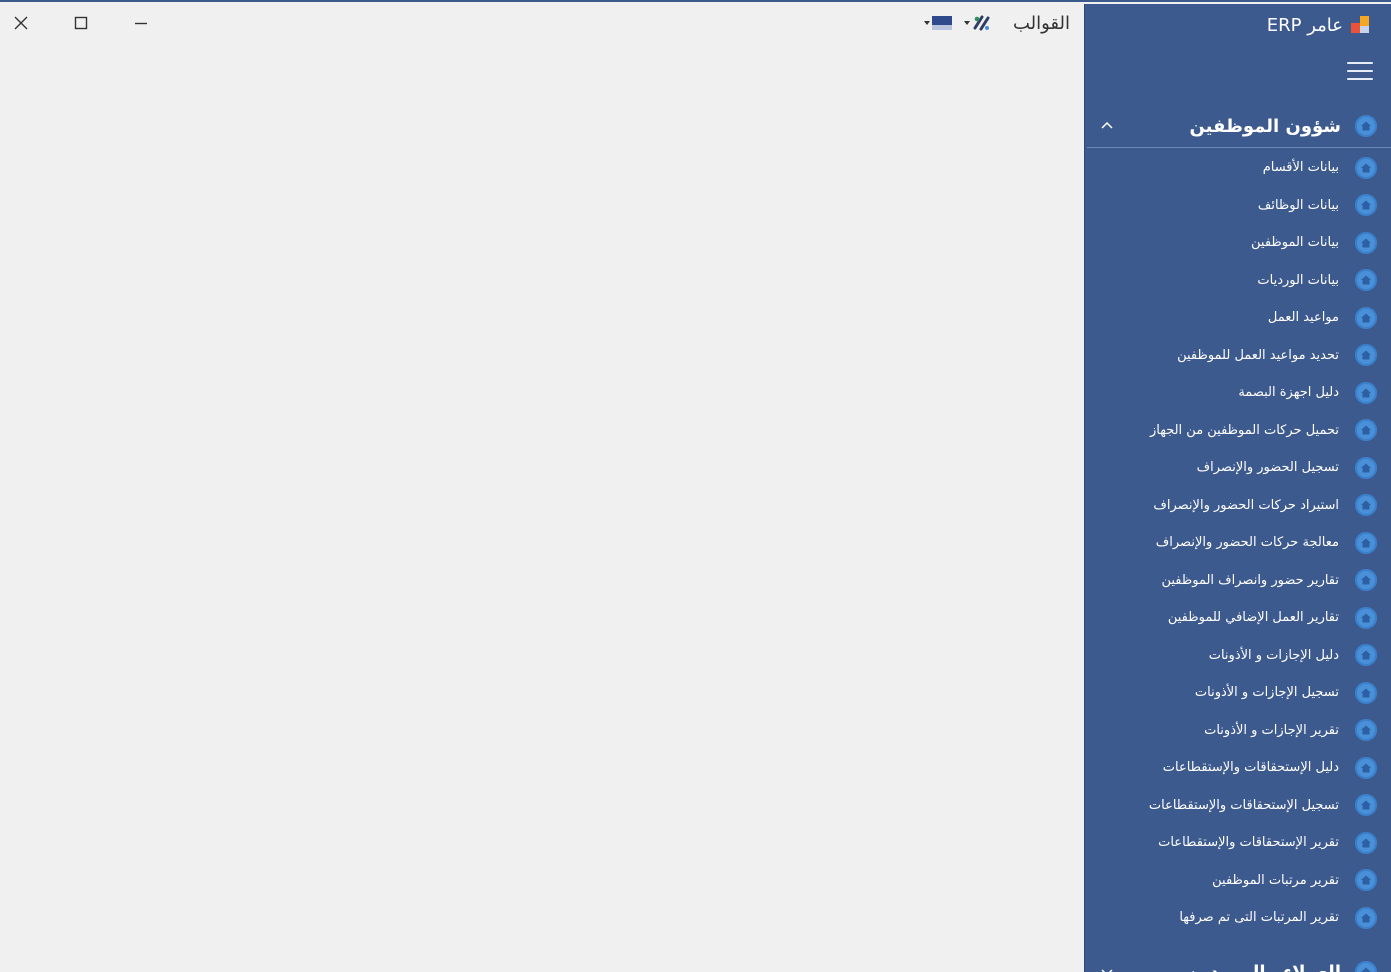 This screenshot has width=1391, height=972. I want to click on theme-dropdown, so click(978, 23).